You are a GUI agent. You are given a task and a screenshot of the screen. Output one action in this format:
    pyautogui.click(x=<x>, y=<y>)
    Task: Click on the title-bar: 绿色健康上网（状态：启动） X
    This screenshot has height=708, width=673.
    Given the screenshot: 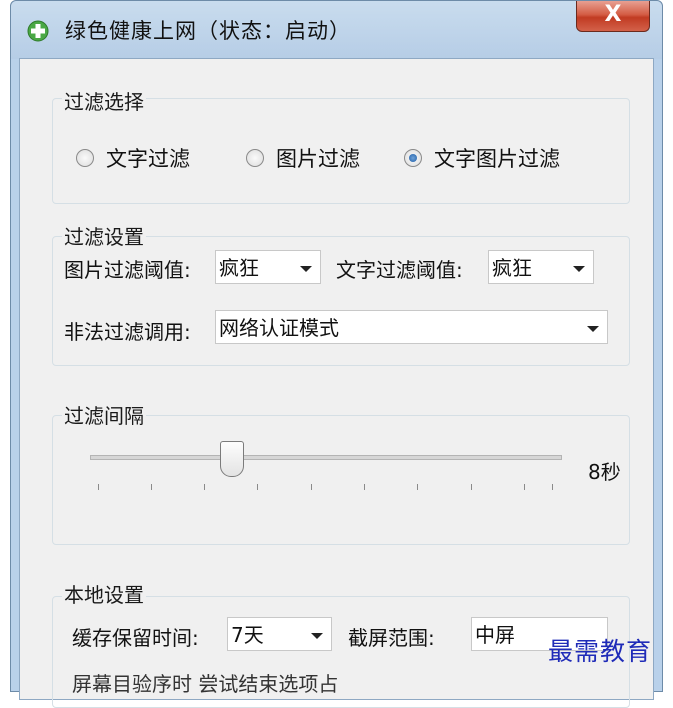 What is the action you would take?
    pyautogui.click(x=336, y=30)
    